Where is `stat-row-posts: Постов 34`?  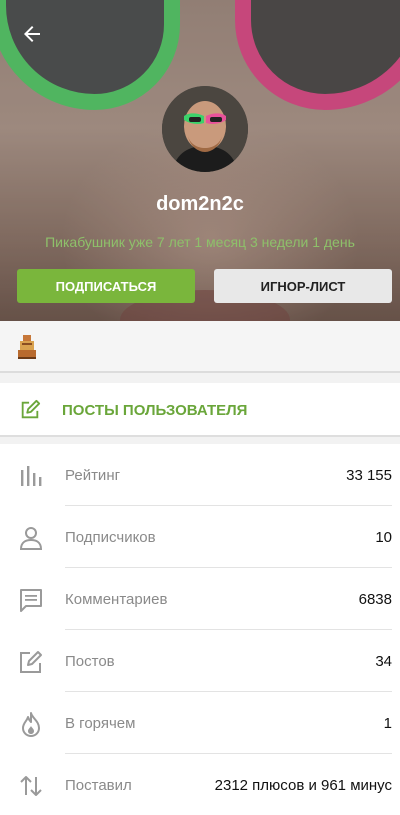 stat-row-posts: Постов 34 is located at coordinates (200, 661).